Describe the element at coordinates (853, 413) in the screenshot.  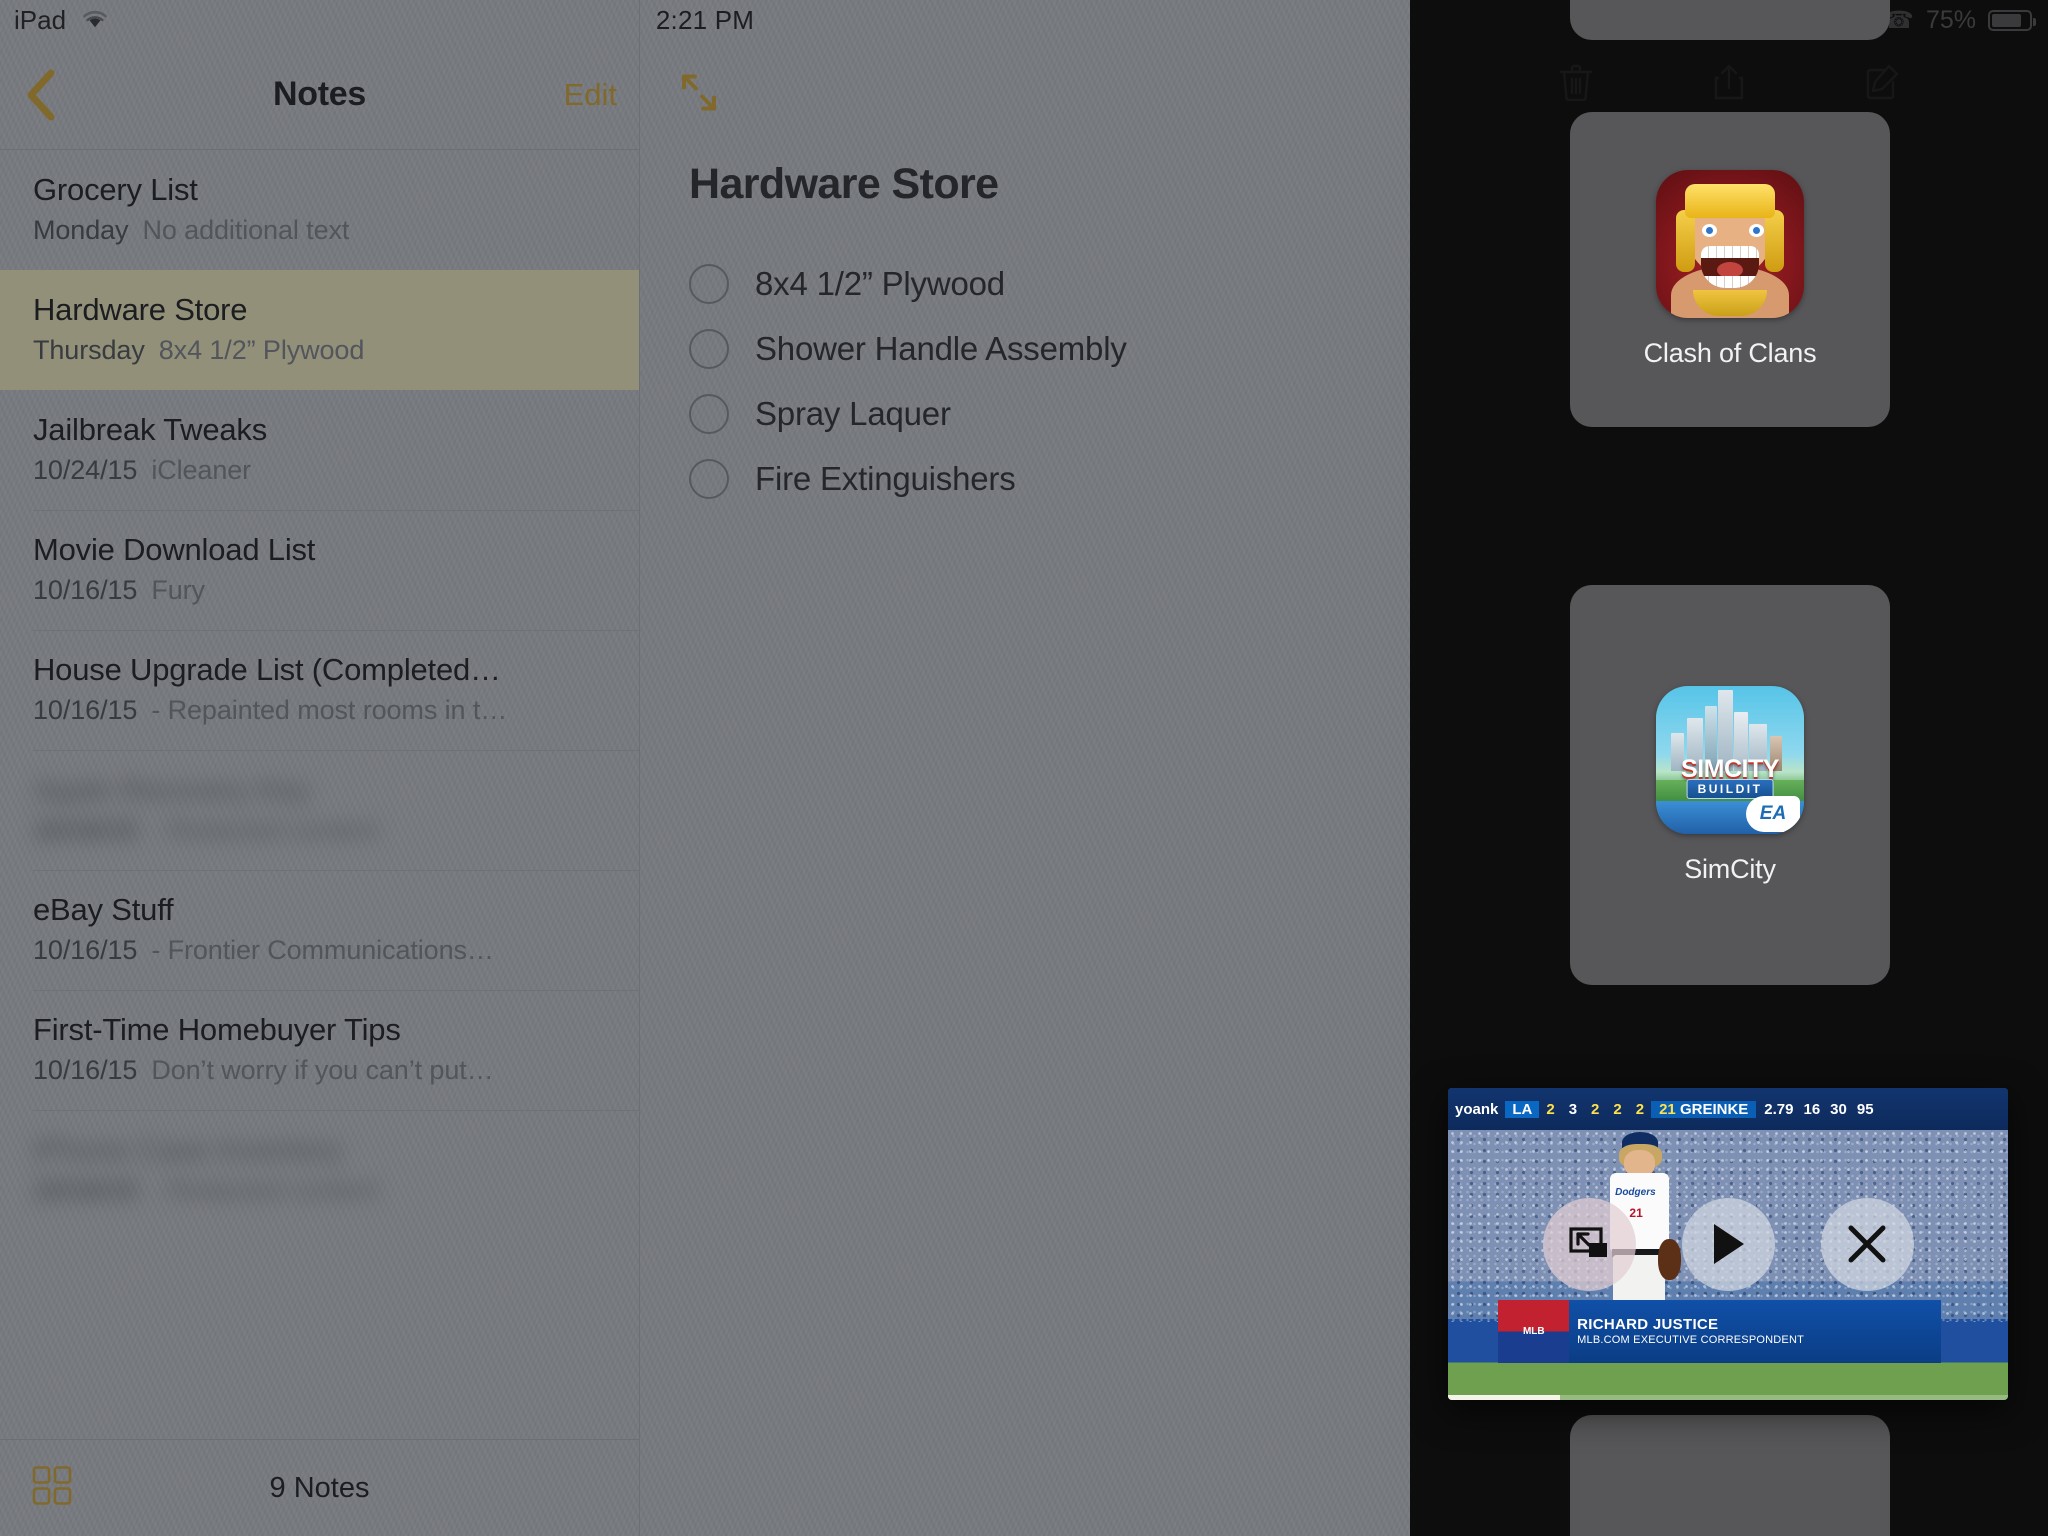
I see `checklist-item-label: Spray Laquer` at that location.